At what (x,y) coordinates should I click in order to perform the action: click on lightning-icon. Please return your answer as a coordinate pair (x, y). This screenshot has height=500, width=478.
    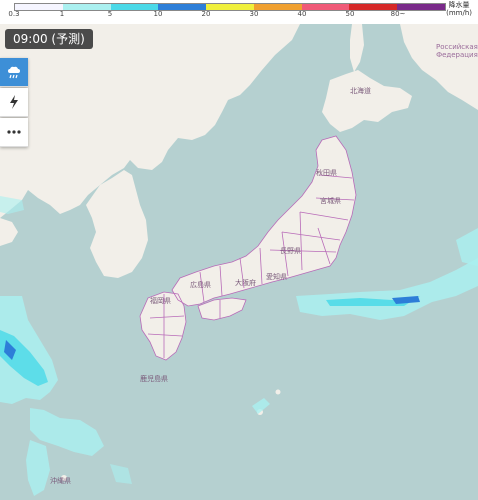
    Looking at the image, I should click on (14, 102).